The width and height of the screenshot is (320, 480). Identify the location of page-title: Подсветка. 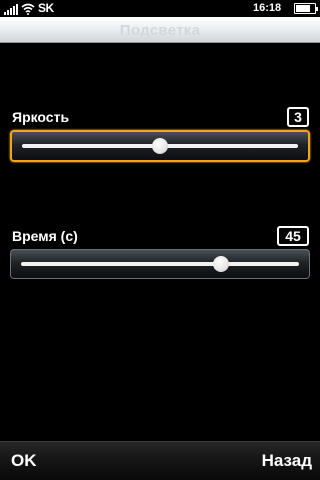
(160, 30).